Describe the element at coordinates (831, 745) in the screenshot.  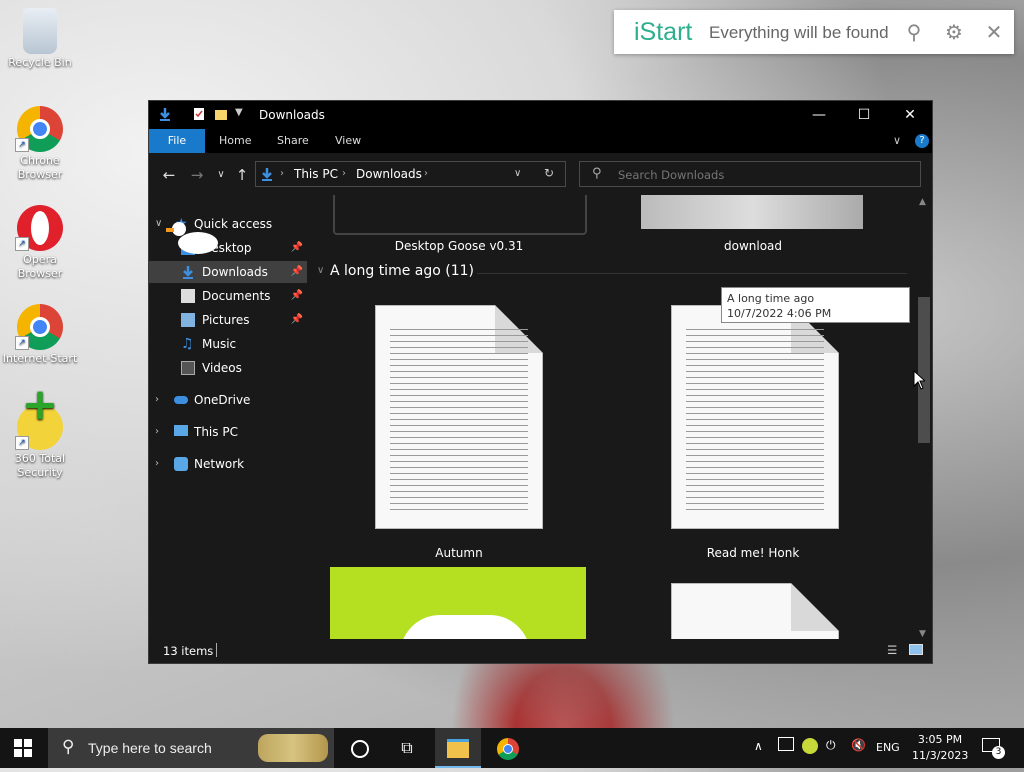
I see `power-icon: ⏻` at that location.